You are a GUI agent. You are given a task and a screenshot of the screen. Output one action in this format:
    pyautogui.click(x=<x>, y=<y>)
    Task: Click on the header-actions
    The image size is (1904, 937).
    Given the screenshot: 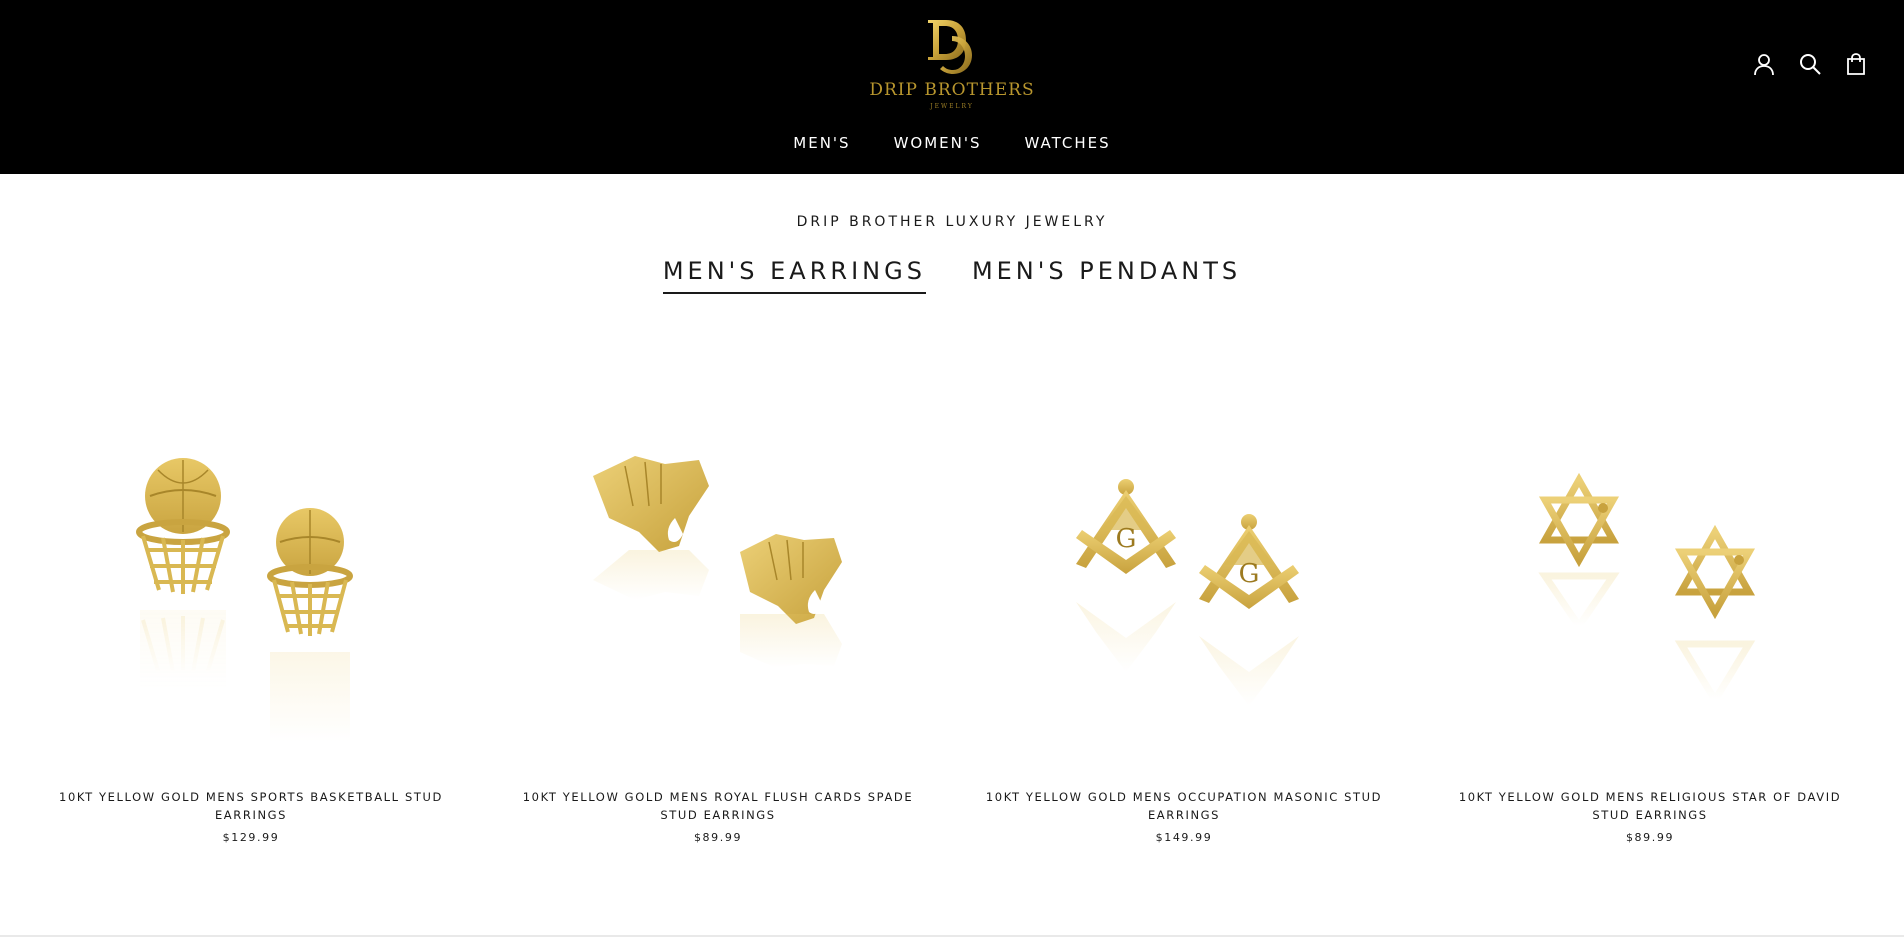 What is the action you would take?
    pyautogui.click(x=1810, y=64)
    